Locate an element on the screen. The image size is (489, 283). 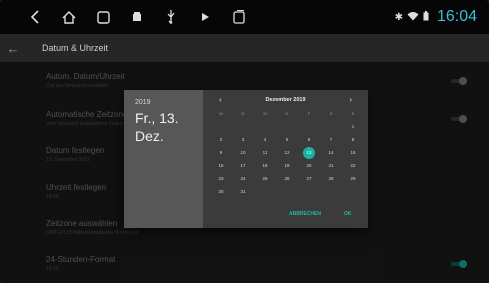
calendar-day: 27 is located at coordinates (309, 179).